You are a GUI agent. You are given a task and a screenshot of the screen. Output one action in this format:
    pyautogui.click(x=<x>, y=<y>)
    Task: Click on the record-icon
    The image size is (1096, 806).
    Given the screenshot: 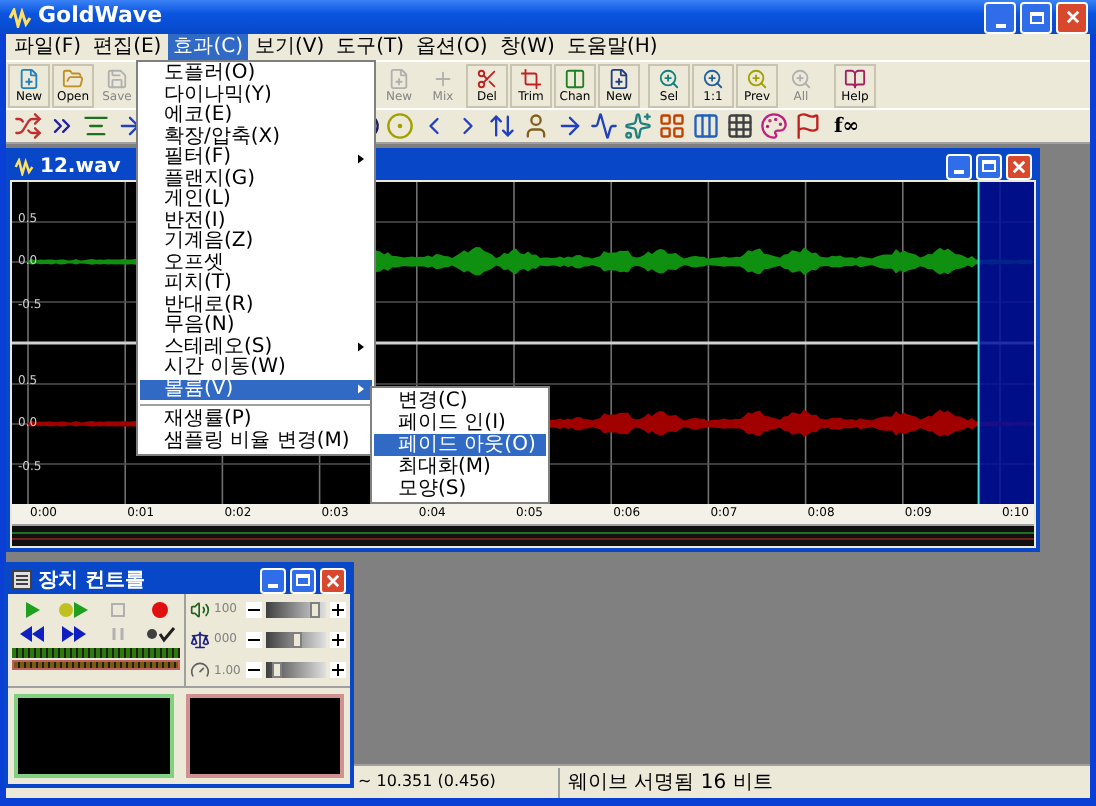 What is the action you would take?
    pyautogui.click(x=159, y=609)
    